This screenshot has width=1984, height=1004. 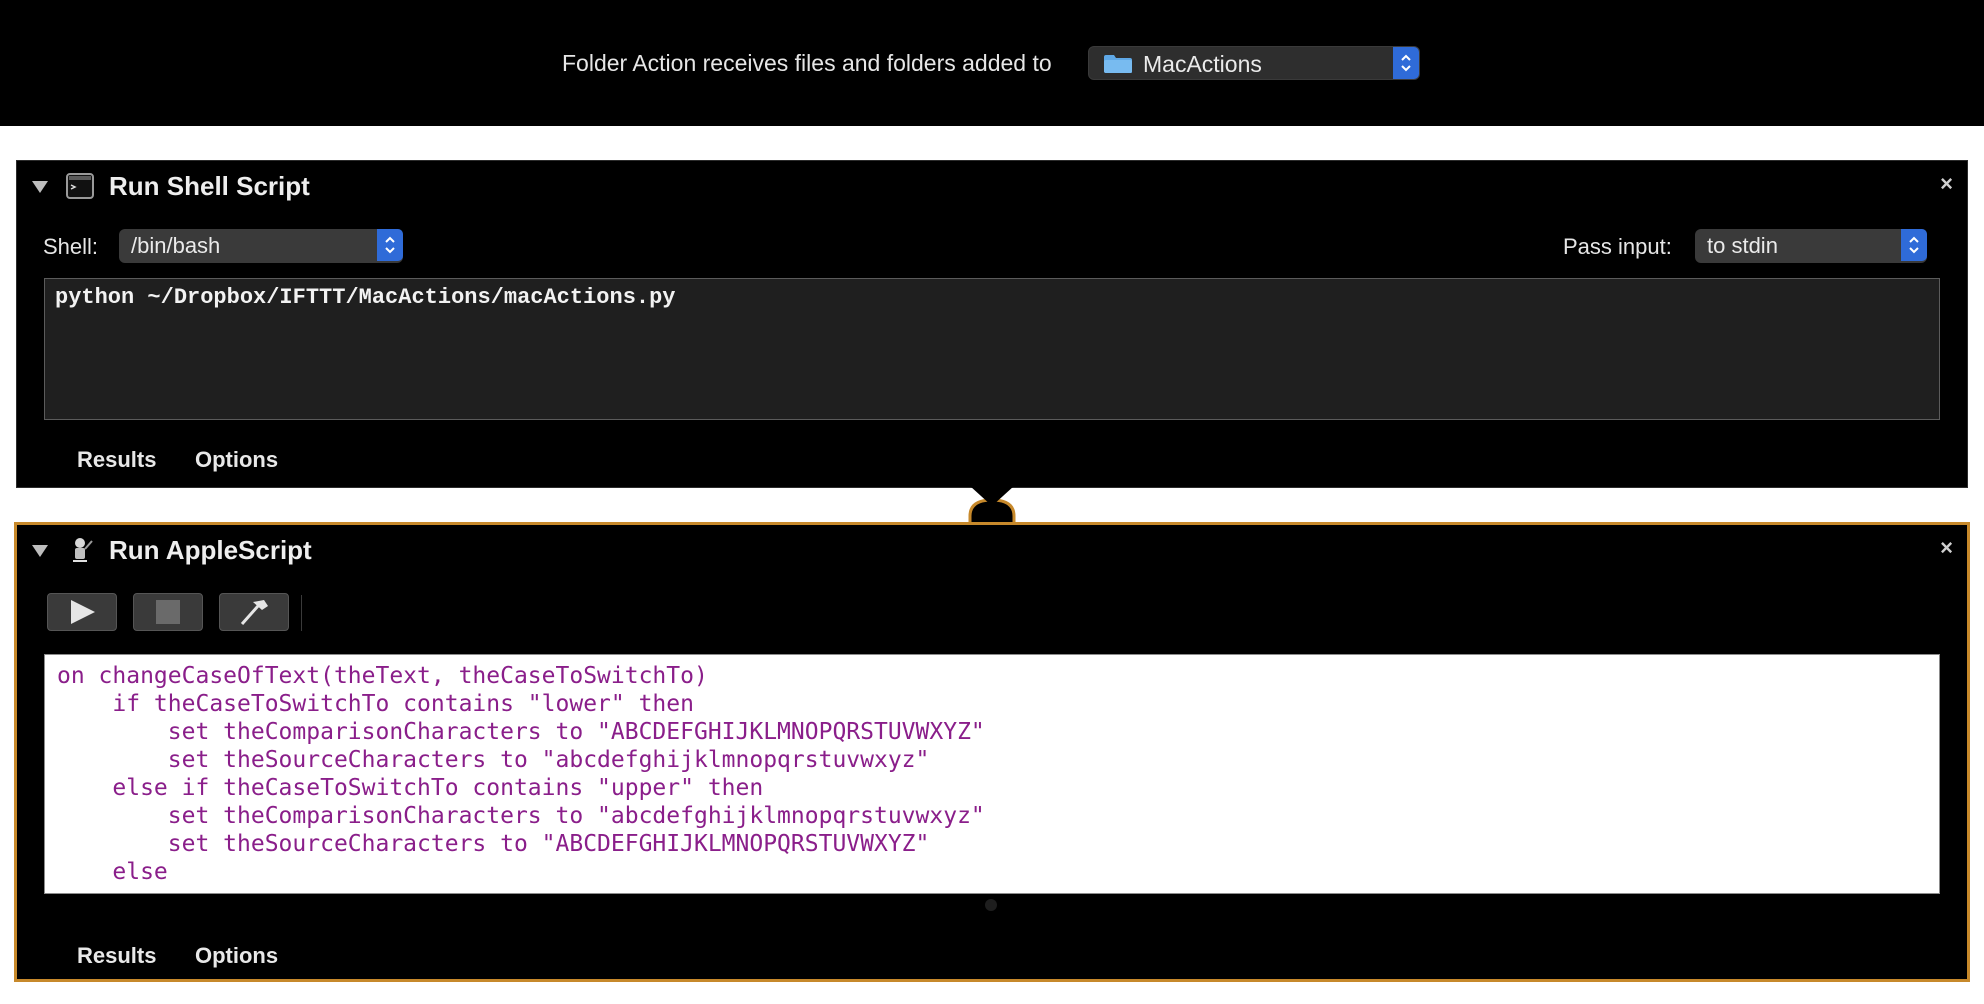 I want to click on compile-button, so click(x=254, y=612).